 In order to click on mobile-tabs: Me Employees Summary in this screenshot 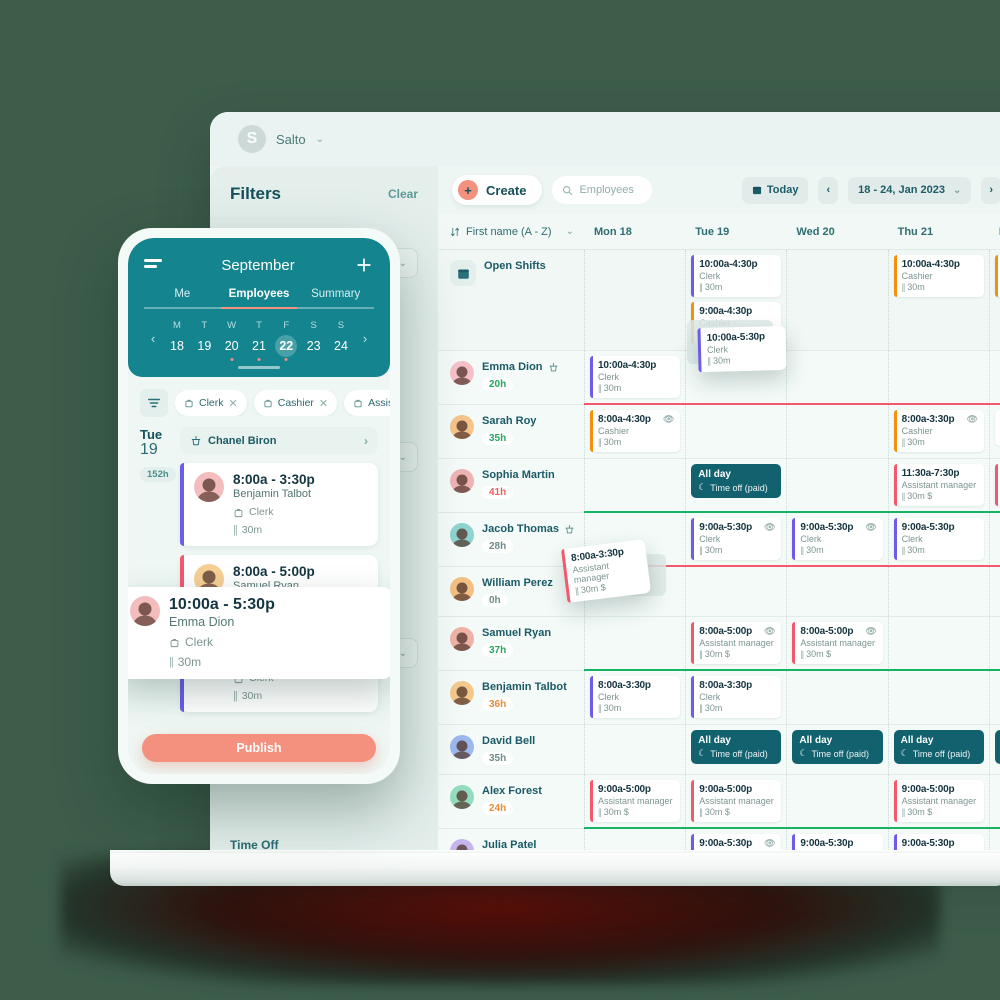, I will do `click(259, 297)`.